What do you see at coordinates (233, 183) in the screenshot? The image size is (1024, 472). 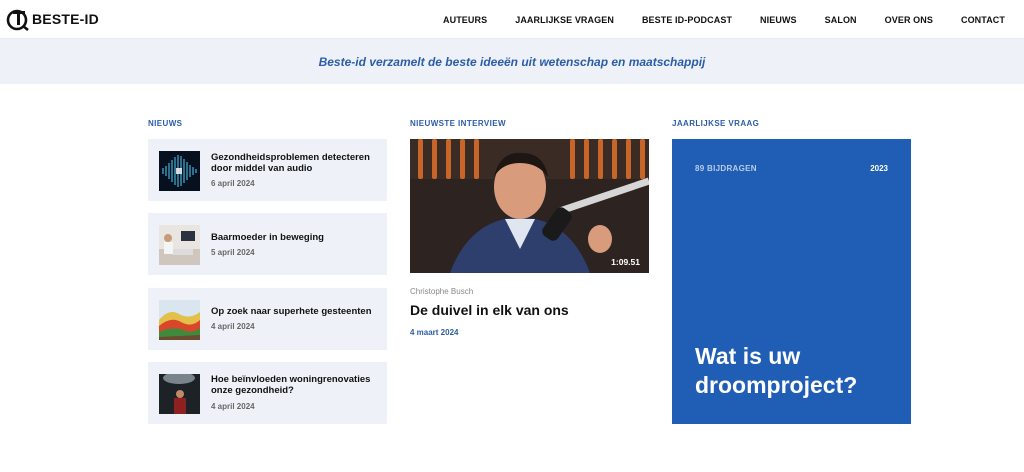 I see `news-date: 6 april 2024` at bounding box center [233, 183].